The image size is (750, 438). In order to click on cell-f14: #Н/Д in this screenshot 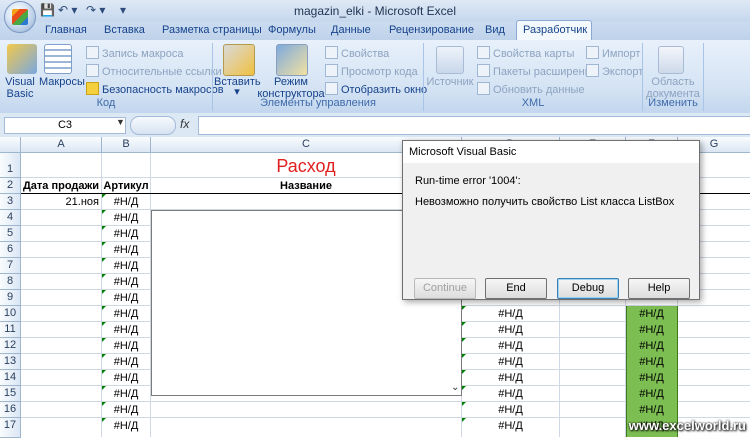, I will do `click(651, 378)`.